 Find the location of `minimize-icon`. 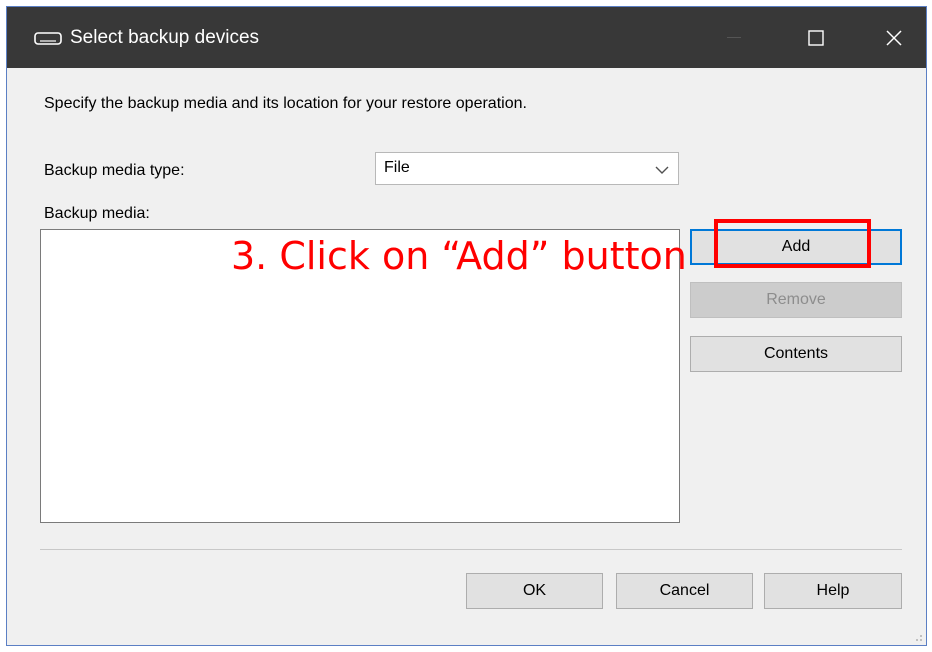

minimize-icon is located at coordinates (734, 37).